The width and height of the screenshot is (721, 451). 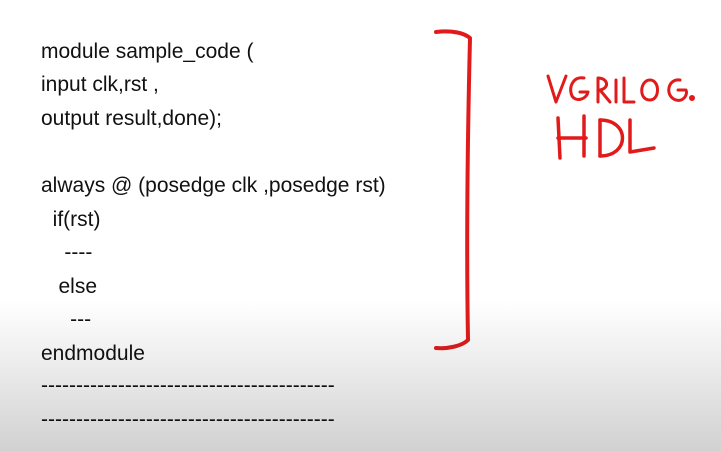 I want to click on handwritten-hdl-text, so click(x=606, y=137).